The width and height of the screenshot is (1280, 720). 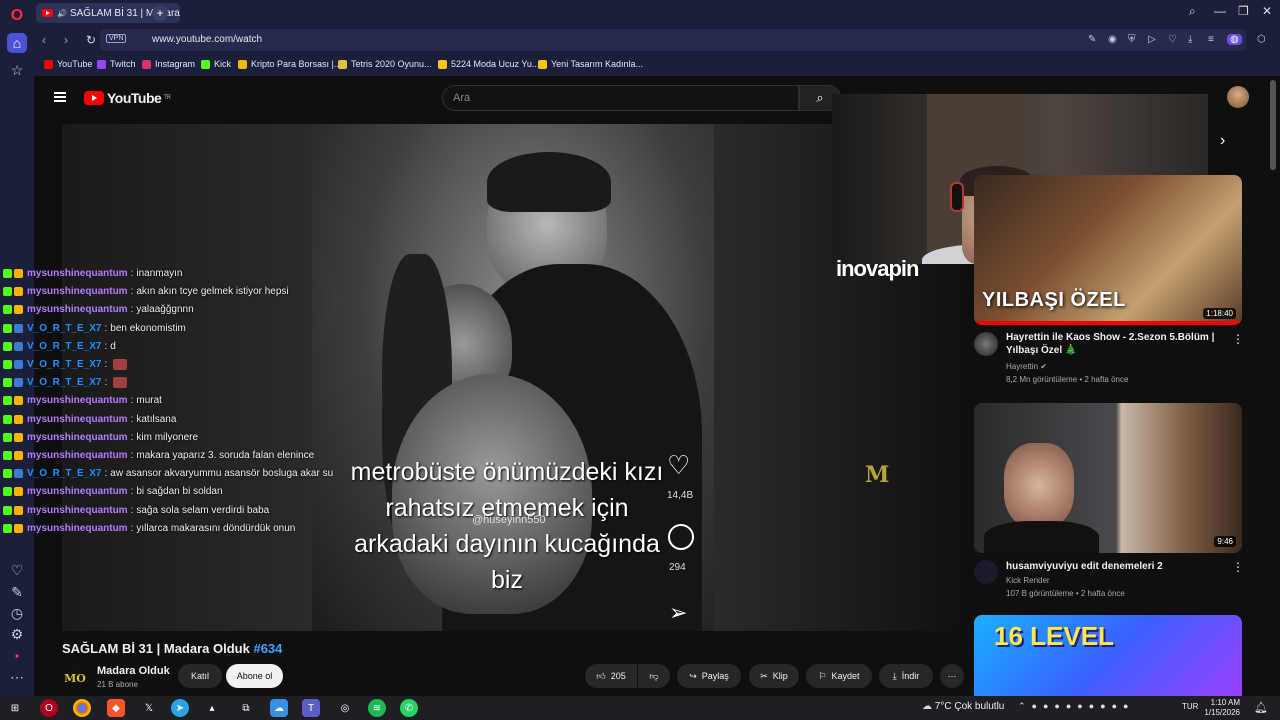 I want to click on url-text: www.youtube.com/watch, so click(x=207, y=39).